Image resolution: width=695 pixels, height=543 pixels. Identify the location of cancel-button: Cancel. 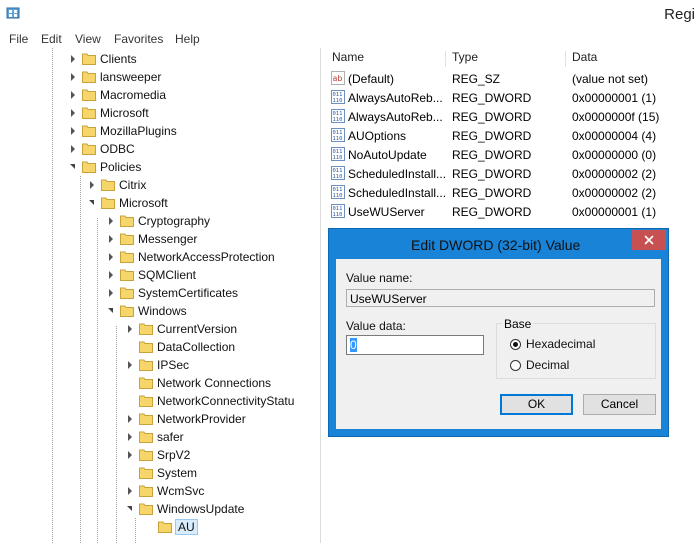
(619, 404).